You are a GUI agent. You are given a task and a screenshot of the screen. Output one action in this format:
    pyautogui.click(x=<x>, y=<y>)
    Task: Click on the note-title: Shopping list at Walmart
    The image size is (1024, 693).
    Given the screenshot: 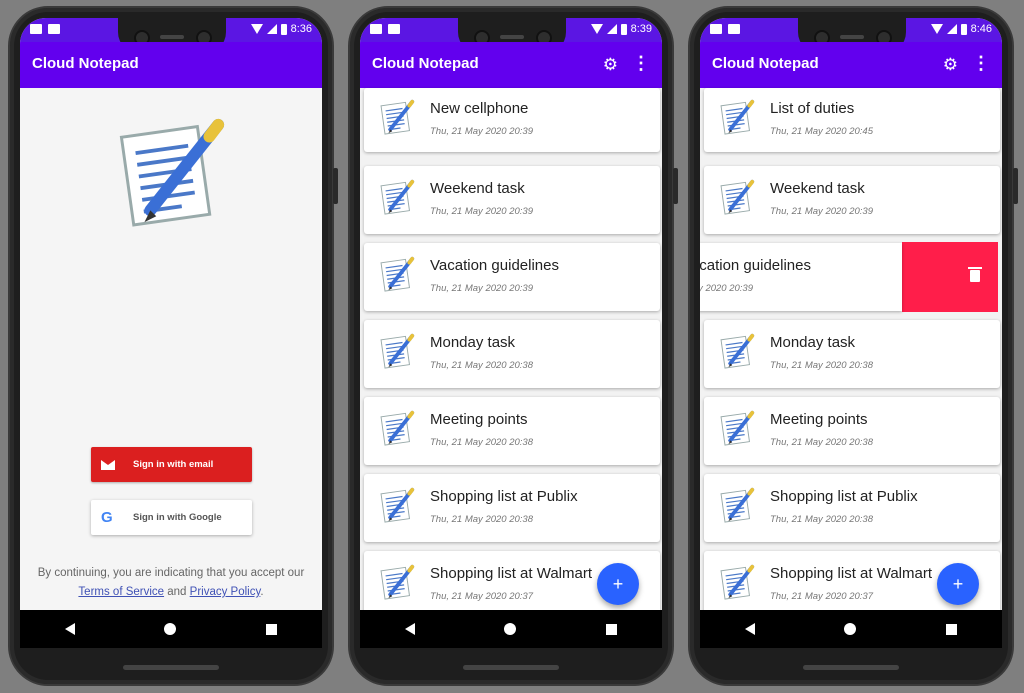 What is the action you would take?
    pyautogui.click(x=511, y=573)
    